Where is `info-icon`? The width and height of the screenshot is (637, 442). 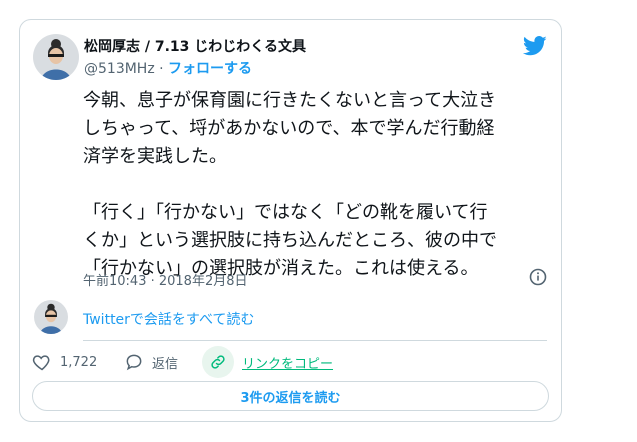 info-icon is located at coordinates (538, 277).